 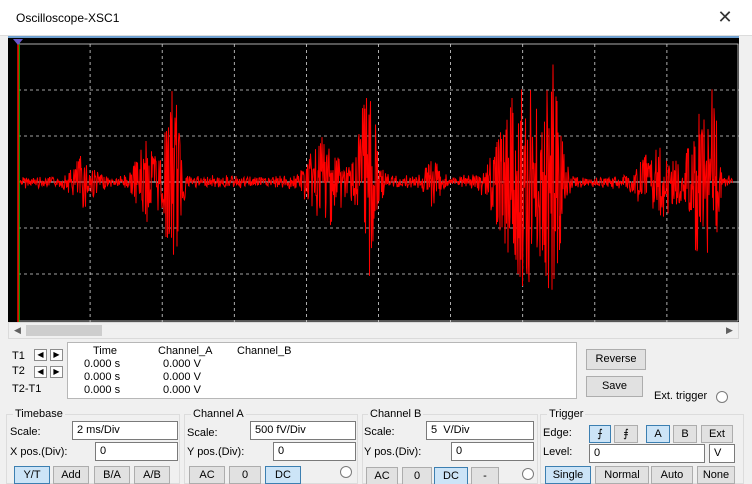 I want to click on mode-add-button: Add, so click(x=71, y=475).